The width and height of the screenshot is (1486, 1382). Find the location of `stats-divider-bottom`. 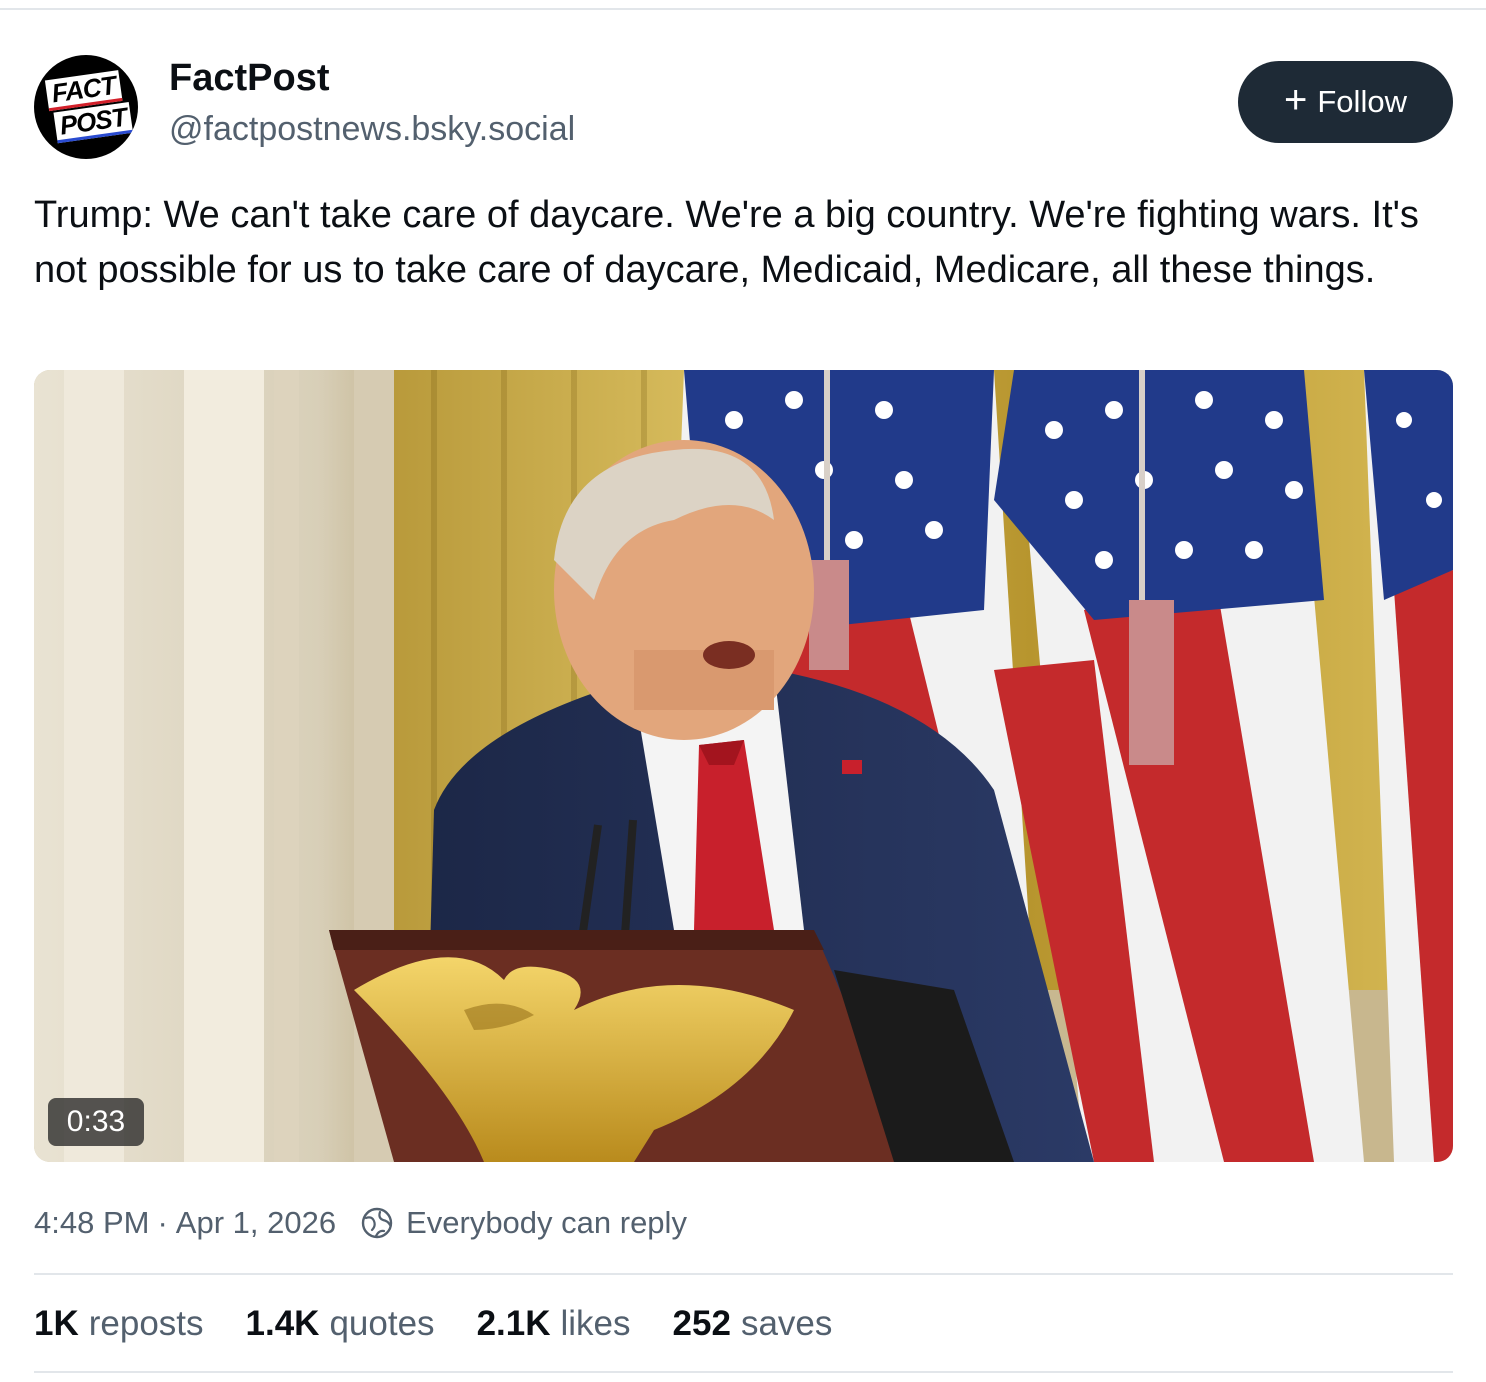

stats-divider-bottom is located at coordinates (743, 1372).